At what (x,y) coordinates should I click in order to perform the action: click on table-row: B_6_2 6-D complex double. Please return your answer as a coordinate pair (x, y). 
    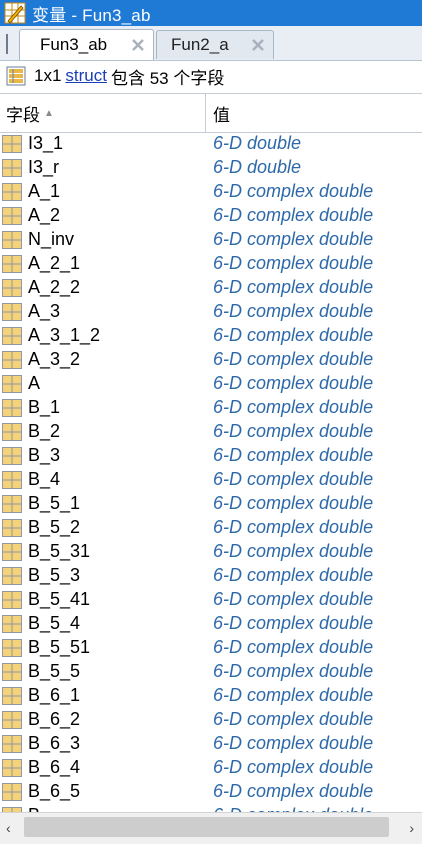
    Looking at the image, I should click on (211, 720).